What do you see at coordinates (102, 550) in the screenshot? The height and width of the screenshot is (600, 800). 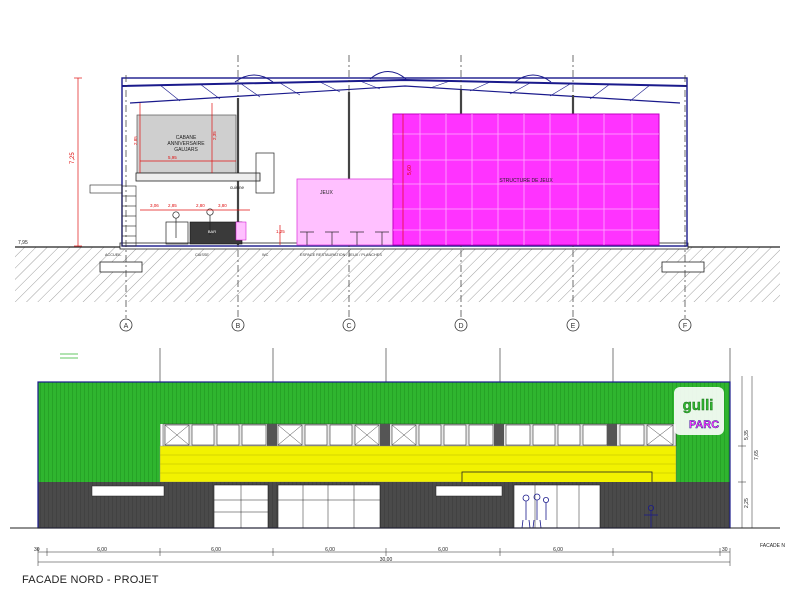 I see `bay-dim-1: 6,00` at bounding box center [102, 550].